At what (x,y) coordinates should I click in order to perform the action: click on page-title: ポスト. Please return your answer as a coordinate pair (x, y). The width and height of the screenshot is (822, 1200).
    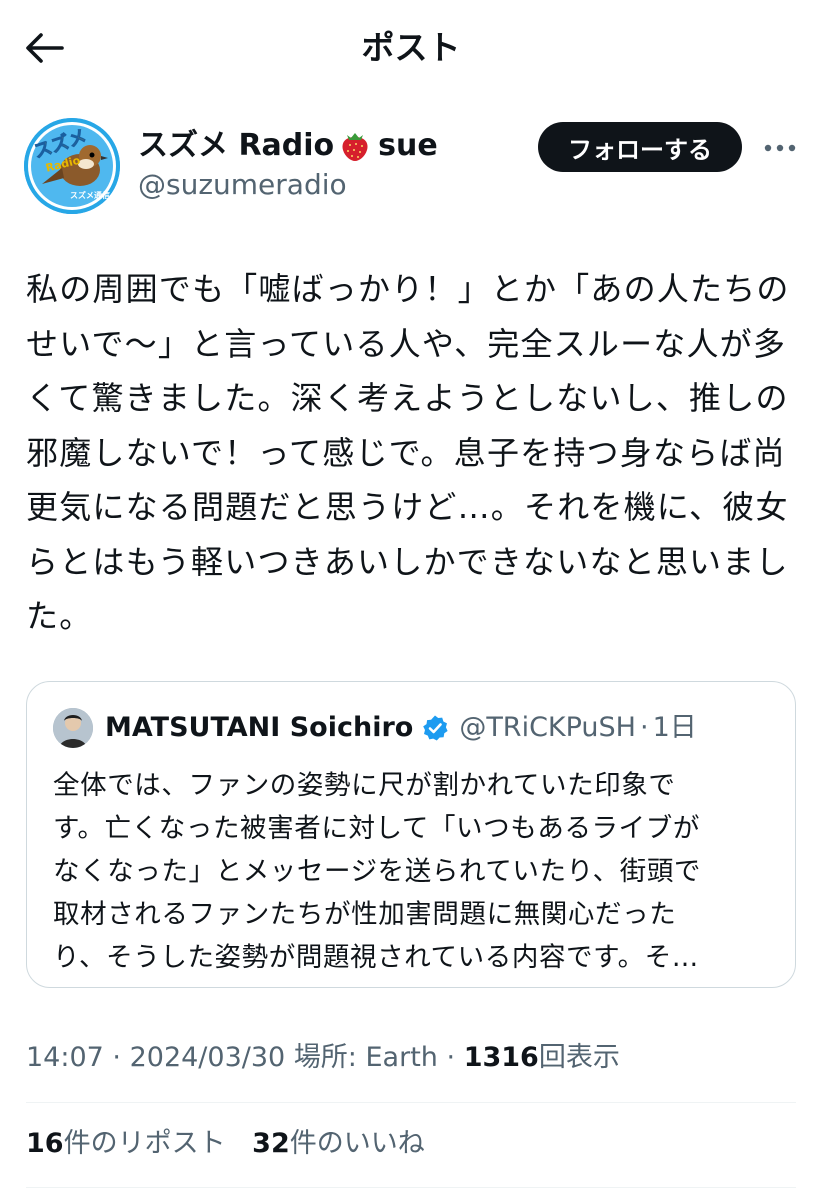
    Looking at the image, I should click on (411, 47).